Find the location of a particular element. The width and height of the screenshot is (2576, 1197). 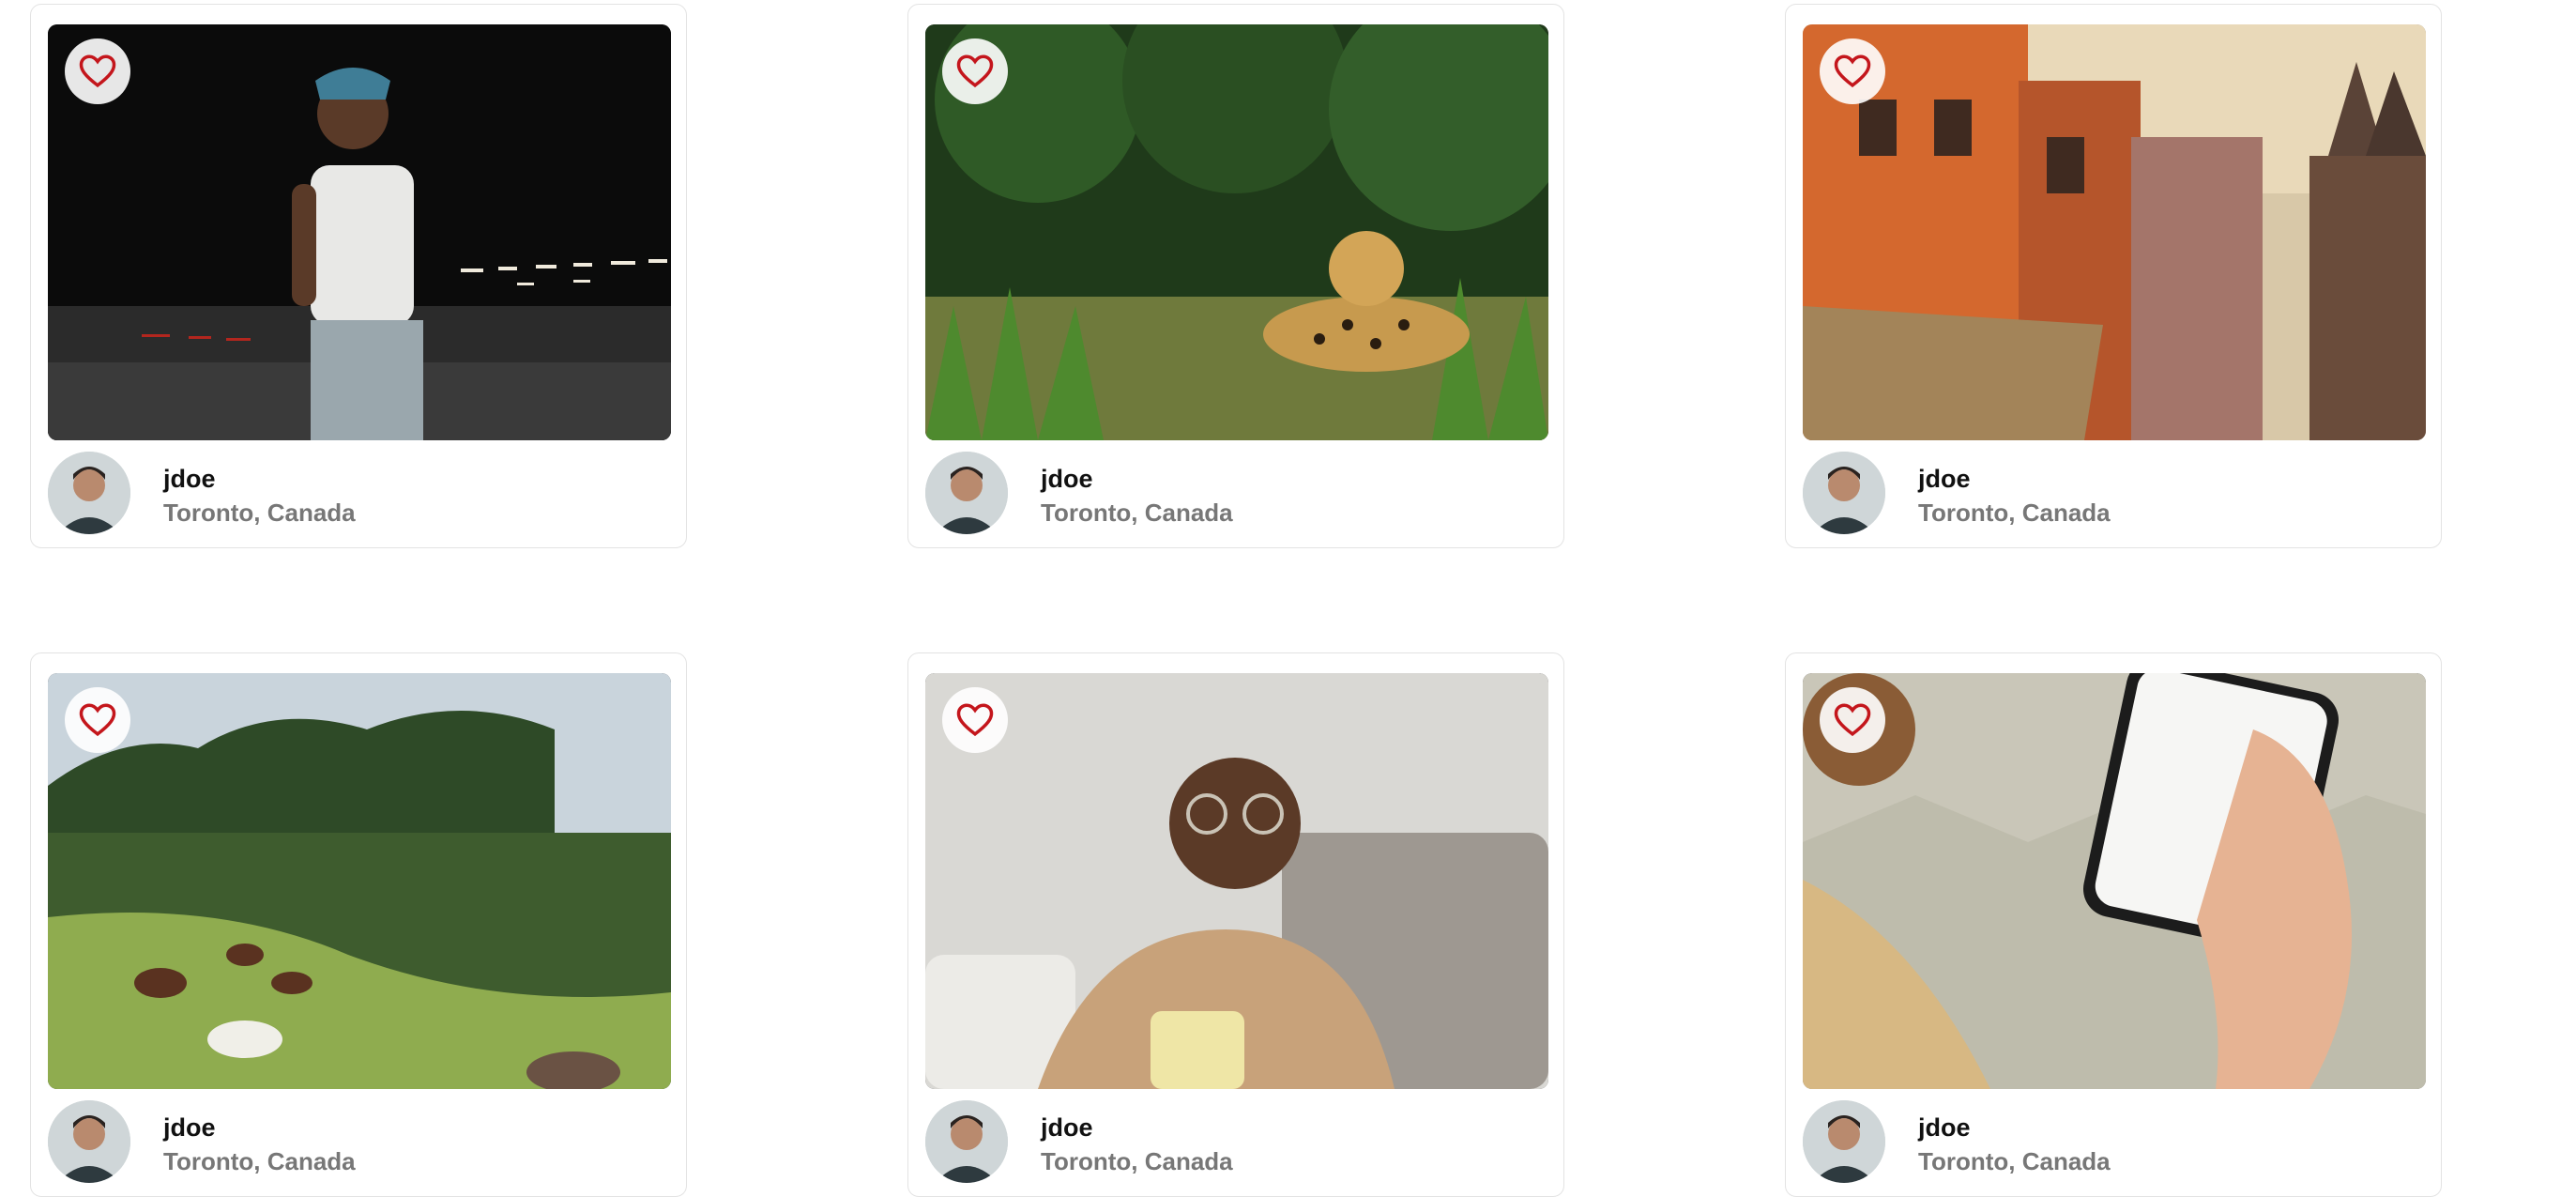

smiling-man-with-cup-image is located at coordinates (1236, 881).